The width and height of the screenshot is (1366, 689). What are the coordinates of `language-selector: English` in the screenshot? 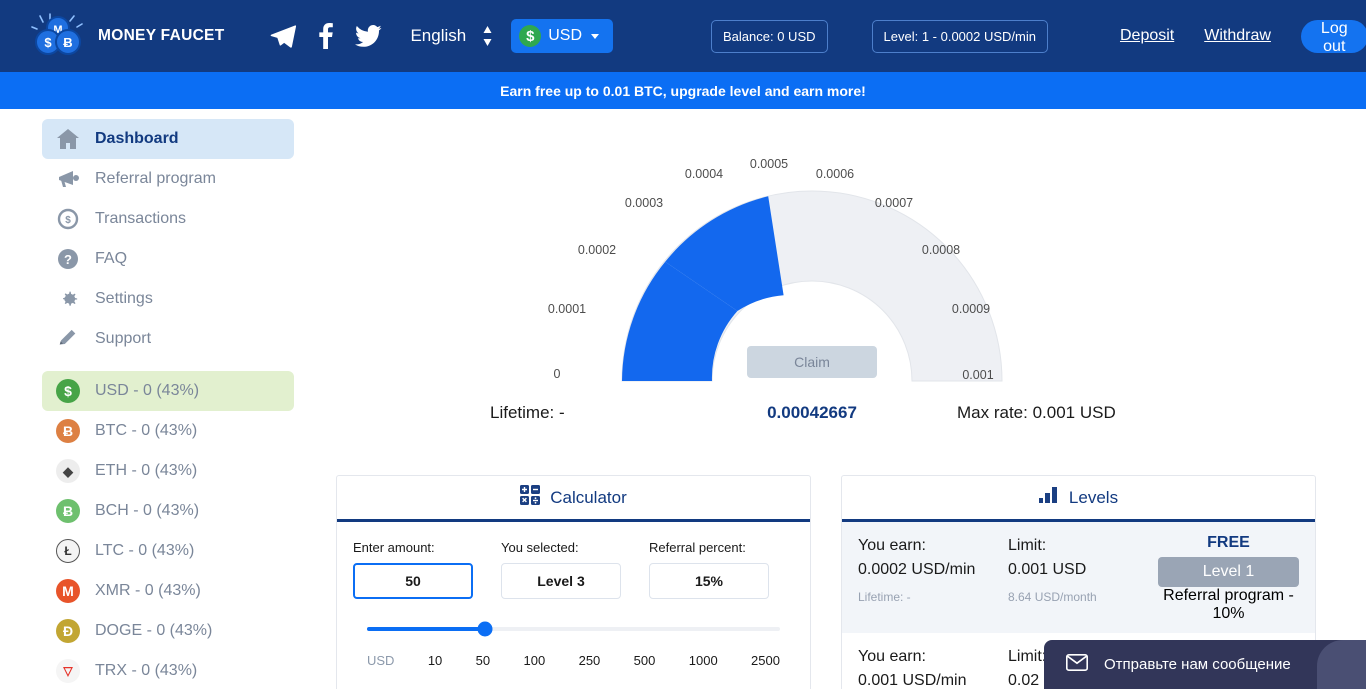 It's located at (438, 36).